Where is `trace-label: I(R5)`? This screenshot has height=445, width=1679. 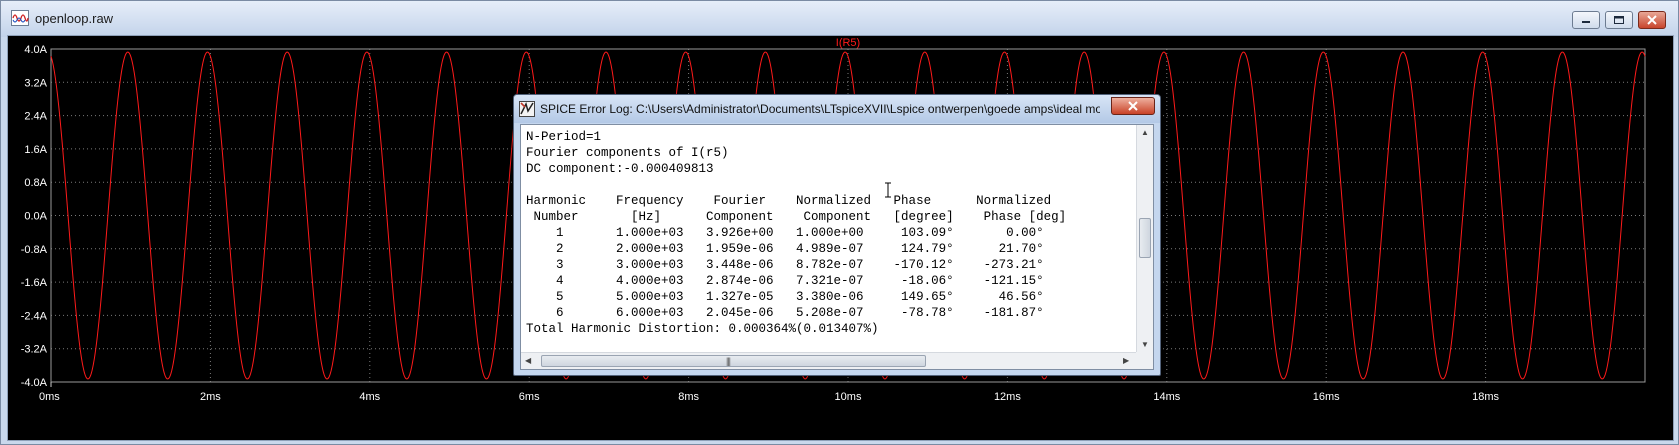
trace-label: I(R5) is located at coordinates (848, 43).